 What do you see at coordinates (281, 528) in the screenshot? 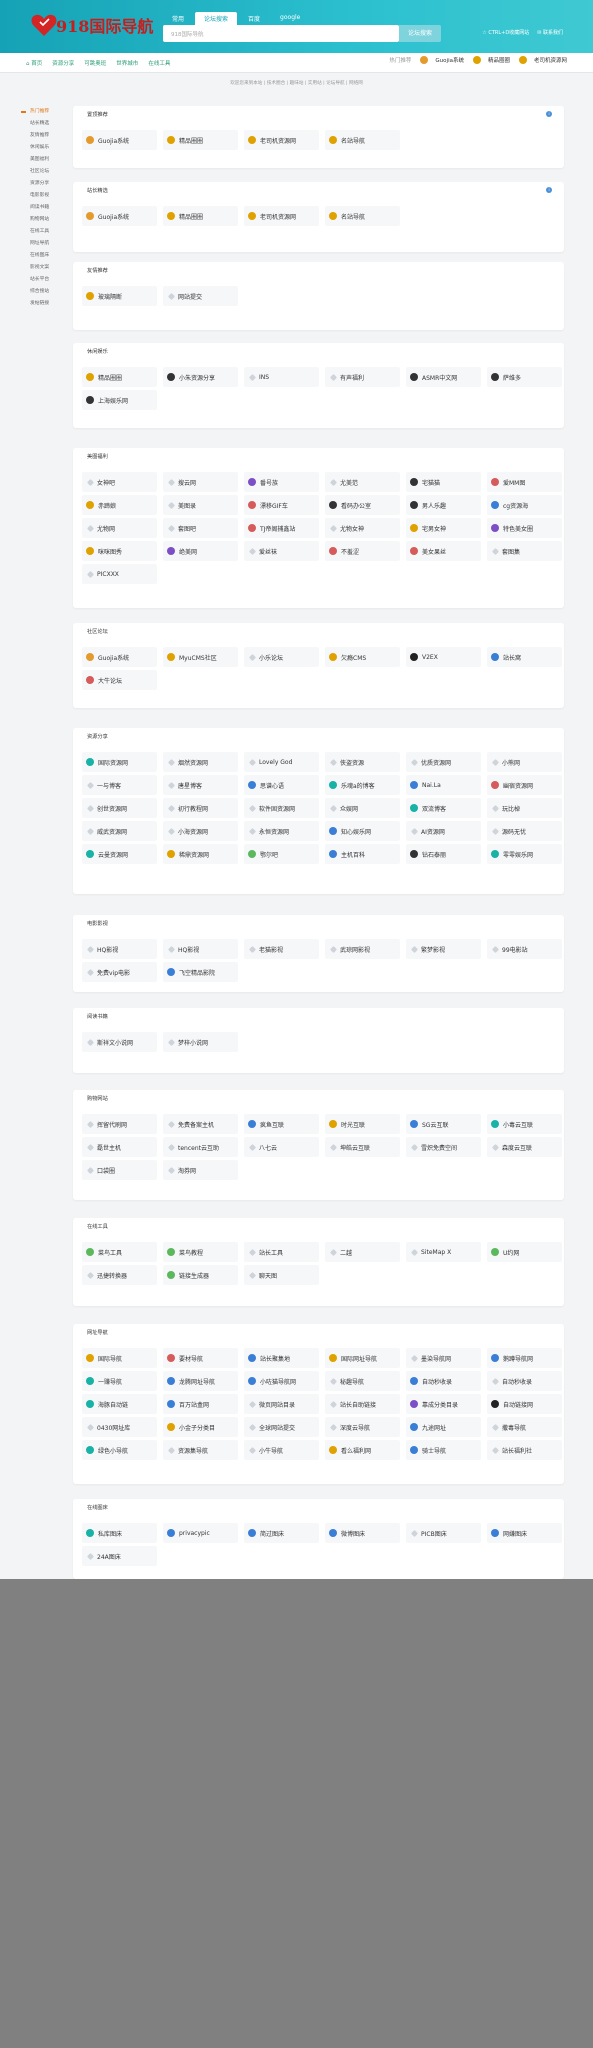
I see `site-link: TJ帝阁捕鑫站` at bounding box center [281, 528].